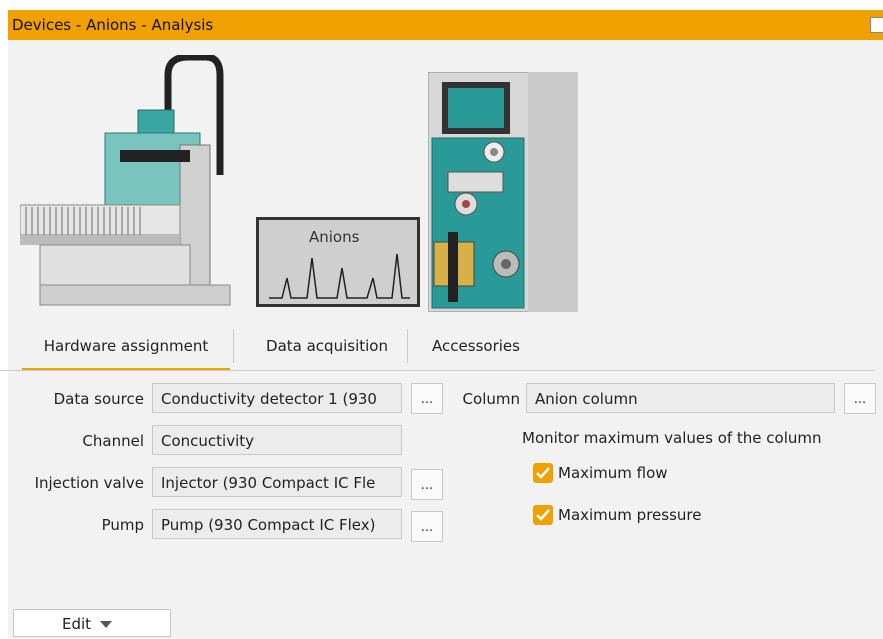 This screenshot has height=639, width=883. I want to click on title-bar: Devices - Anions - Analysis, so click(445, 25).